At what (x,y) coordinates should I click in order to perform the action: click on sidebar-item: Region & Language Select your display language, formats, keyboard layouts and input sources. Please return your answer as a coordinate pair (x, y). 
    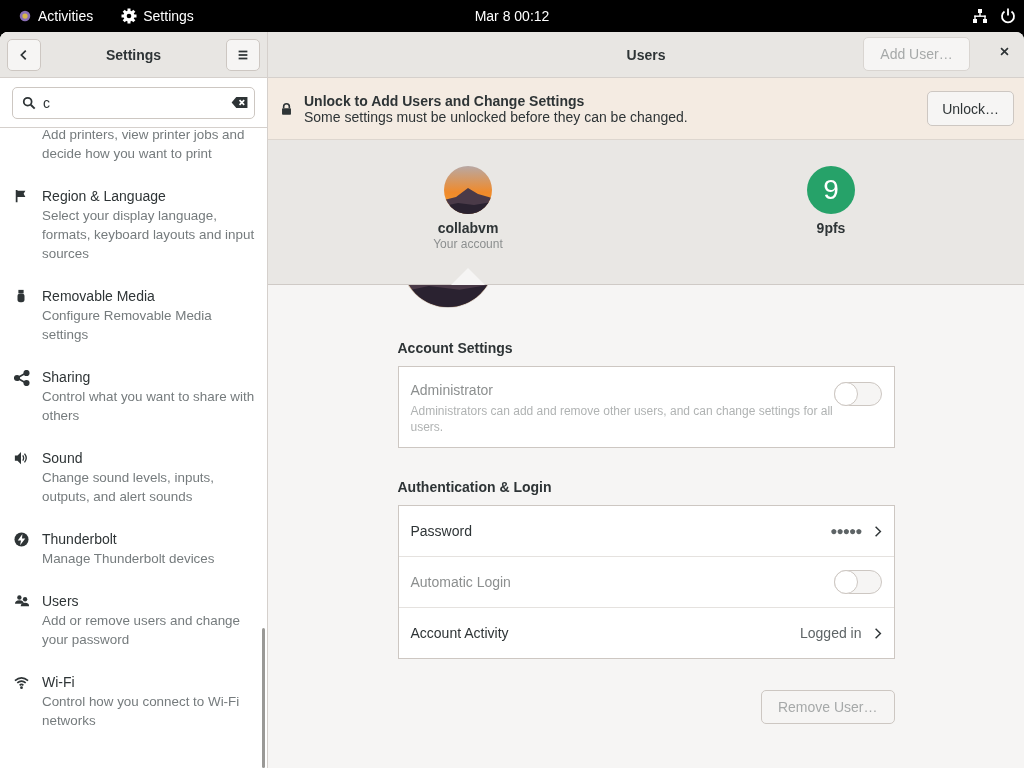
    Looking at the image, I should click on (133, 227).